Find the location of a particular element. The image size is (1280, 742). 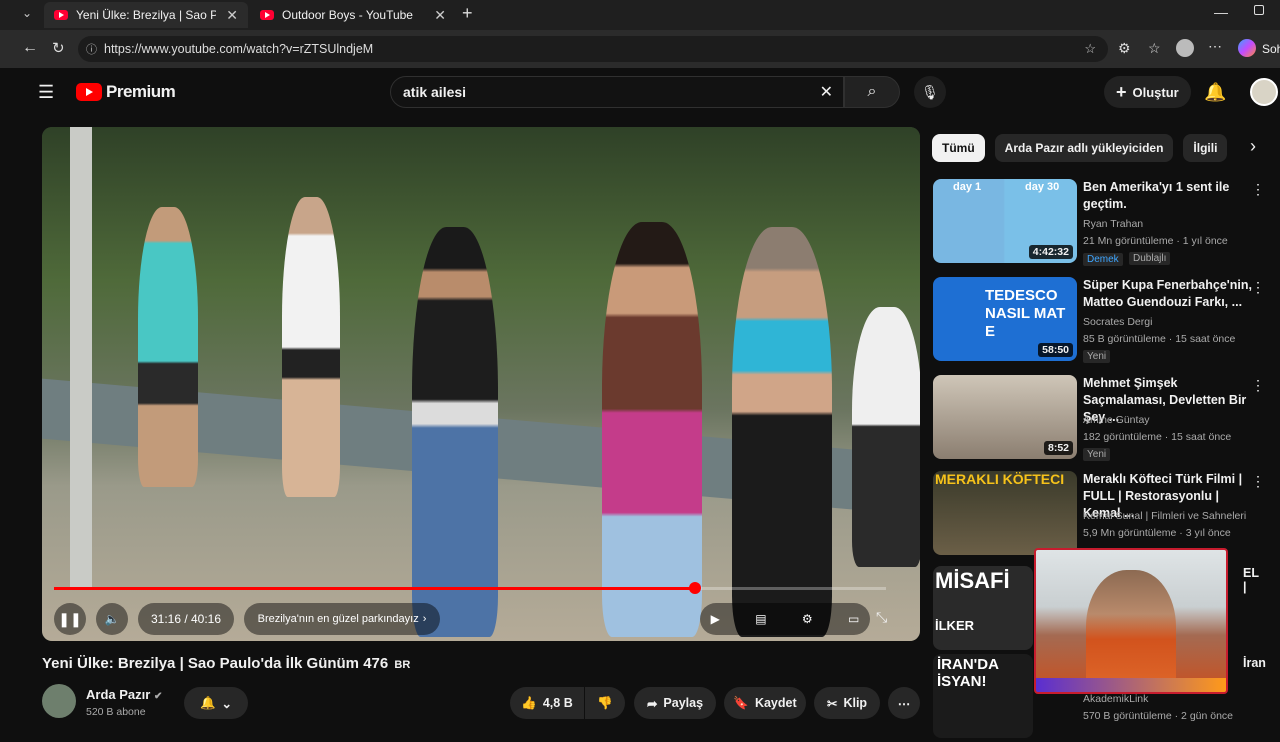

search-input: atik ailesi ✕ is located at coordinates (617, 92).